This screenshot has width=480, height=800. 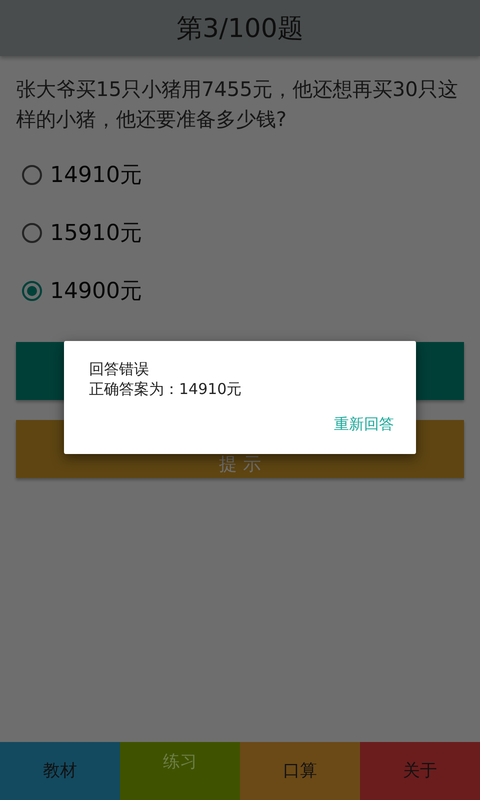 I want to click on question-text: 张大爷买15只小猪用7455元，他还想再买30只这样的小猪，他还要准备多少钱?, so click(x=237, y=104).